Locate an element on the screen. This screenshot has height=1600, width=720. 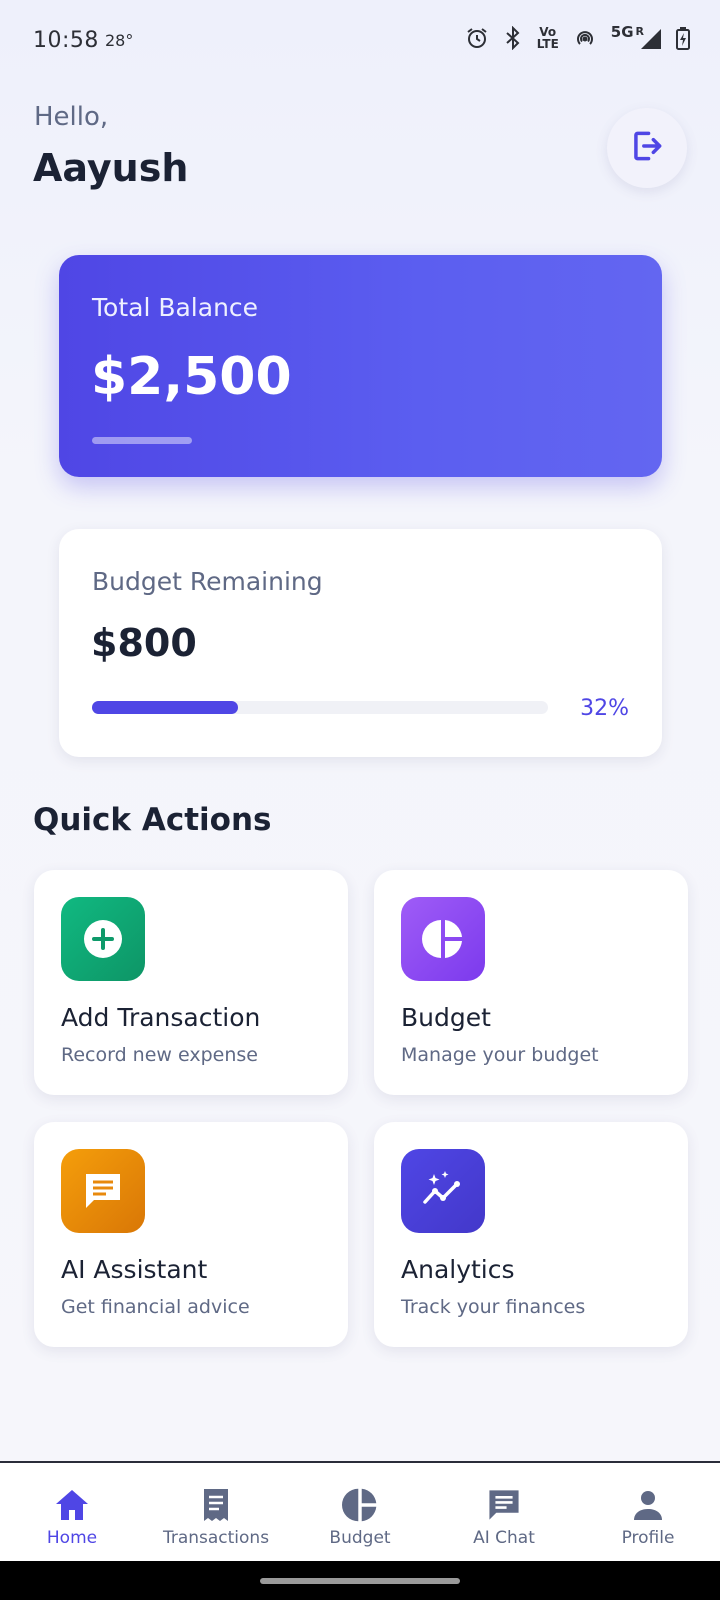
nav-label: Home is located at coordinates (72, 1538).